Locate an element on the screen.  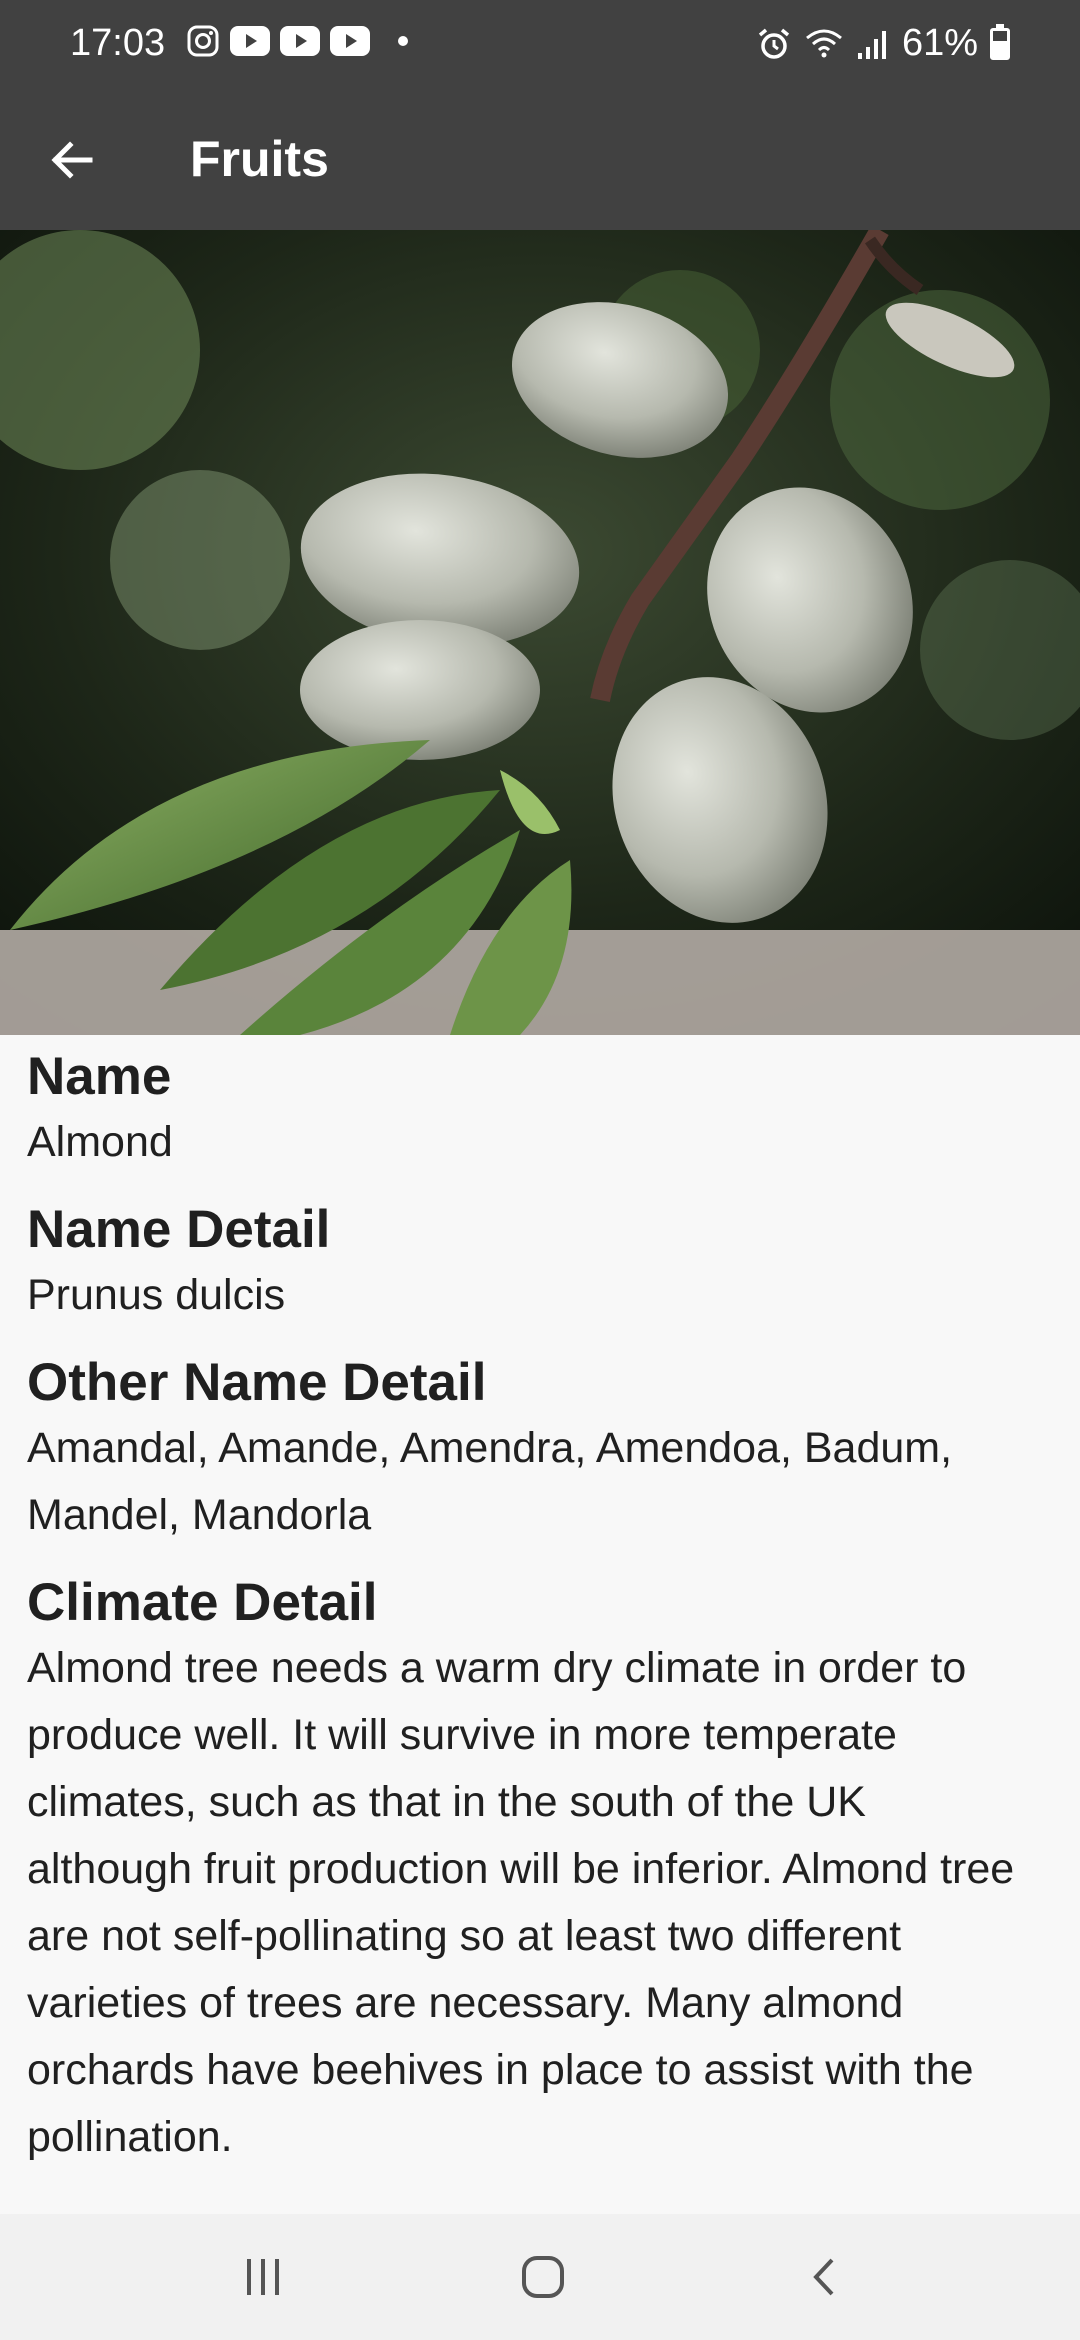
notification-icons is located at coordinates (297, 41).